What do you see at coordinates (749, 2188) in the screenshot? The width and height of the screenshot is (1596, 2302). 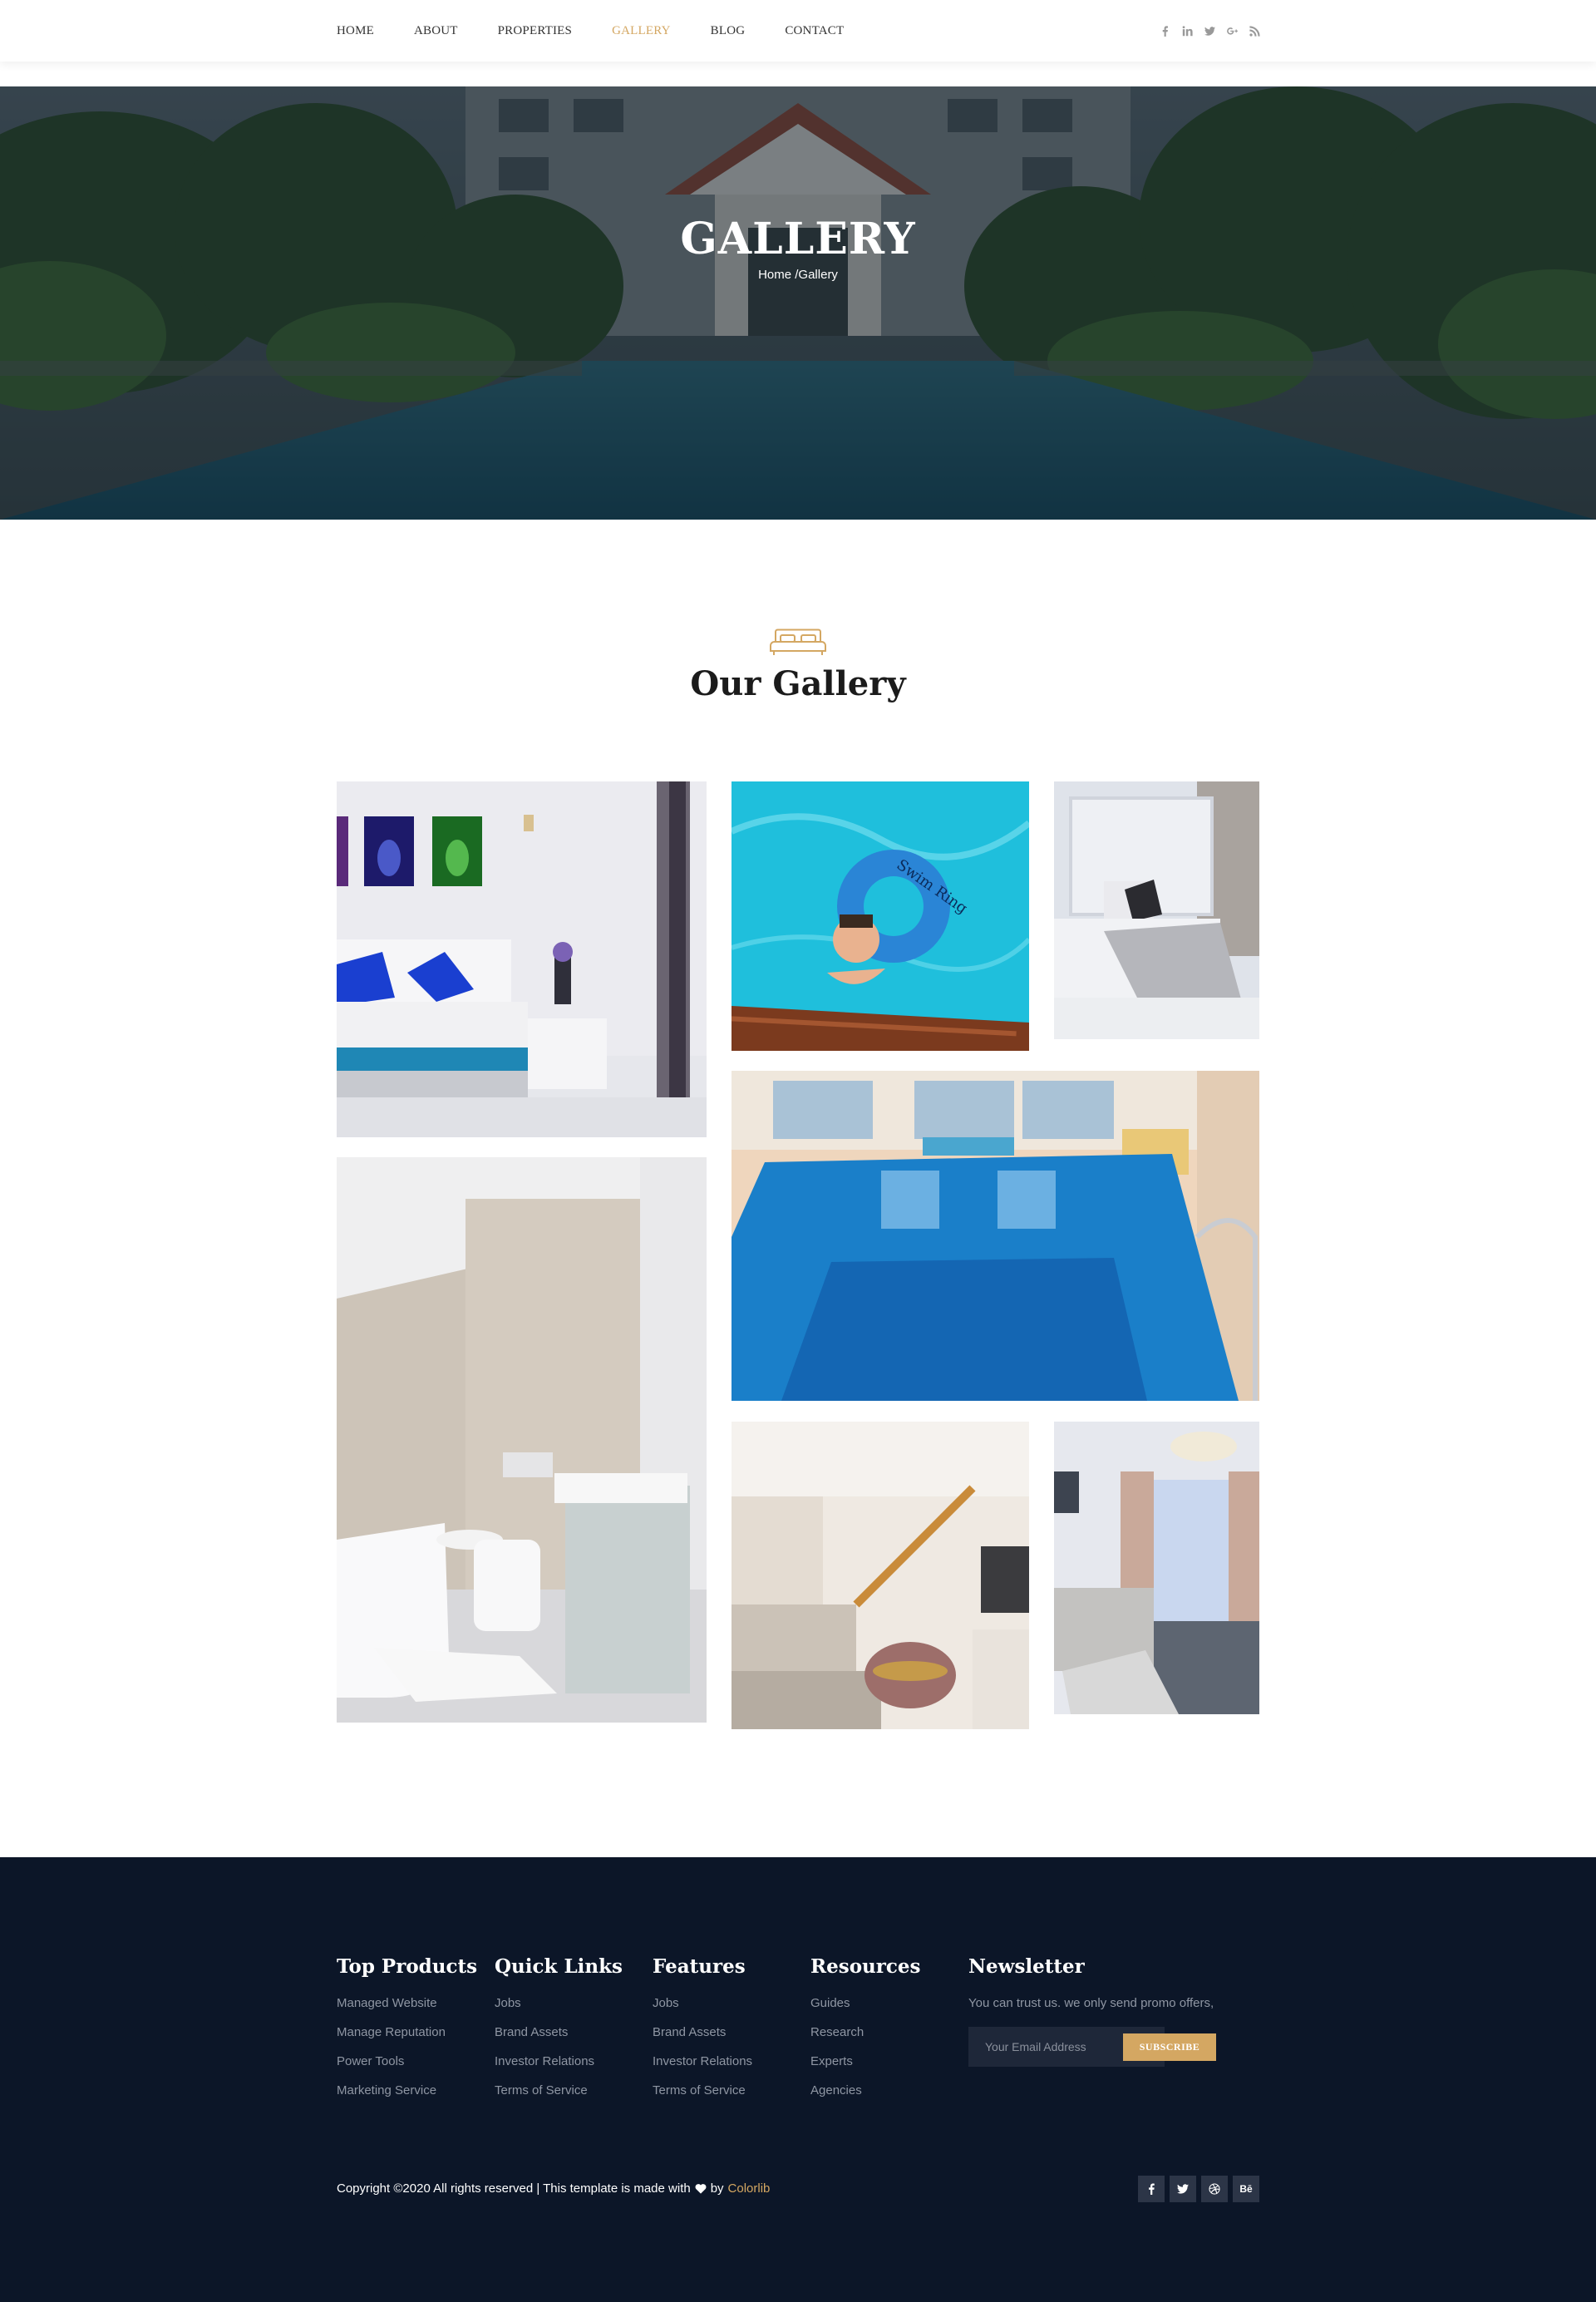 I see `colorlib-link: Colorlib` at bounding box center [749, 2188].